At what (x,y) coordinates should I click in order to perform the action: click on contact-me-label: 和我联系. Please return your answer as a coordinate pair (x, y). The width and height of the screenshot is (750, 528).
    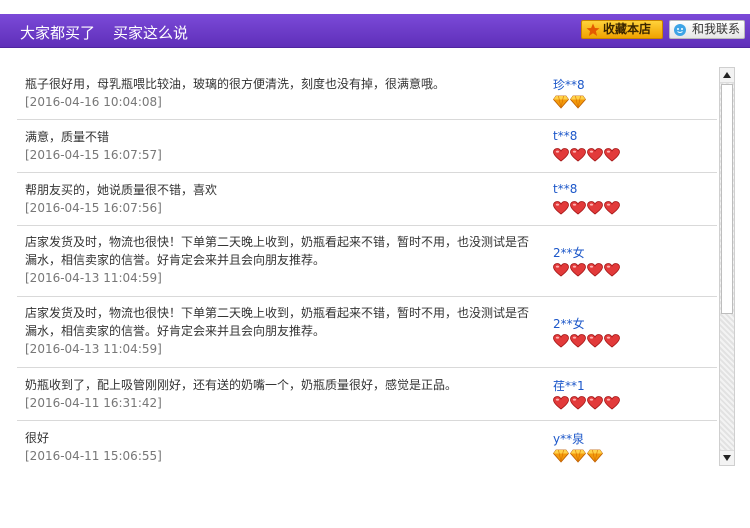
    Looking at the image, I should click on (716, 29).